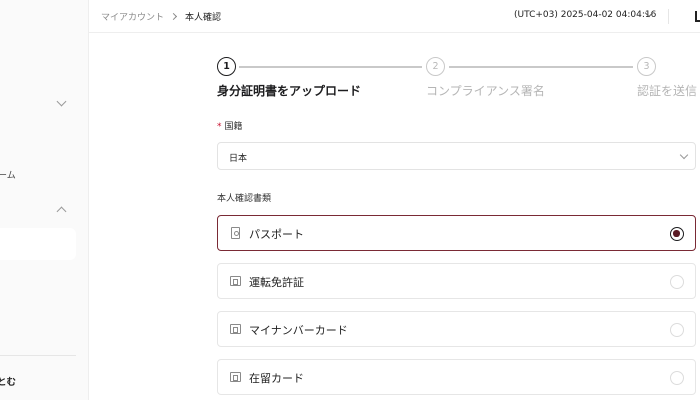 The image size is (700, 400). I want to click on chevron-up-icon, so click(61, 211).